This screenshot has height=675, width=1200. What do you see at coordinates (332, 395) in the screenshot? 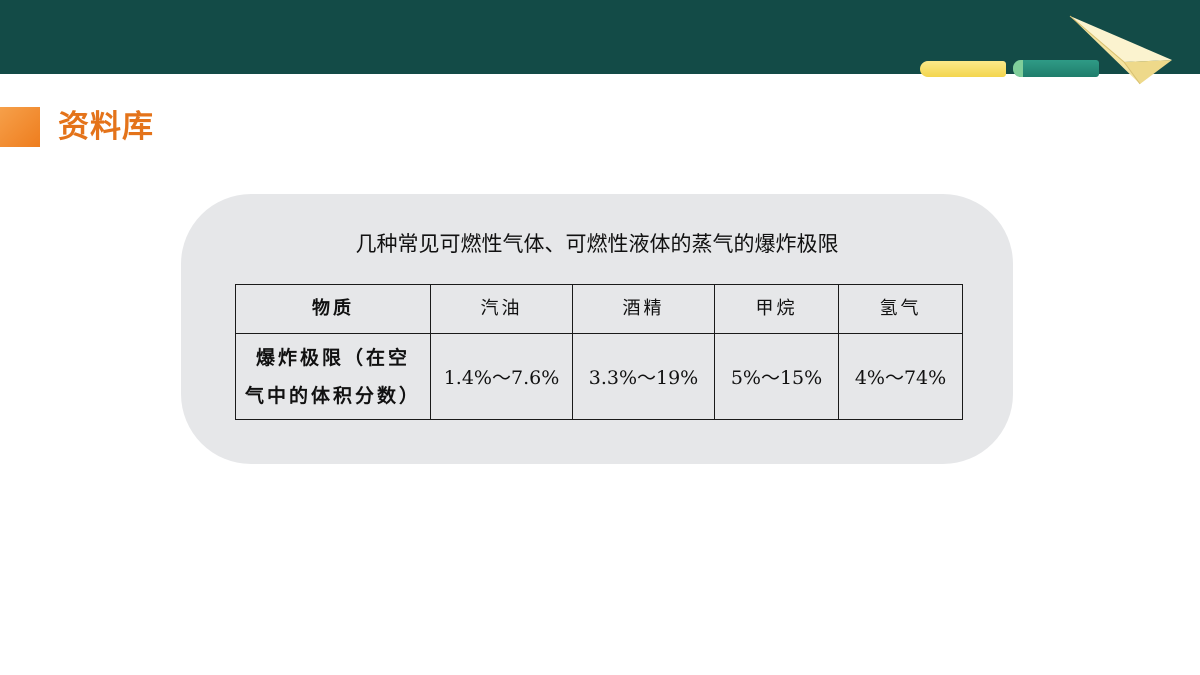
I see `row-label-line-2: 气中的体积分数）` at bounding box center [332, 395].